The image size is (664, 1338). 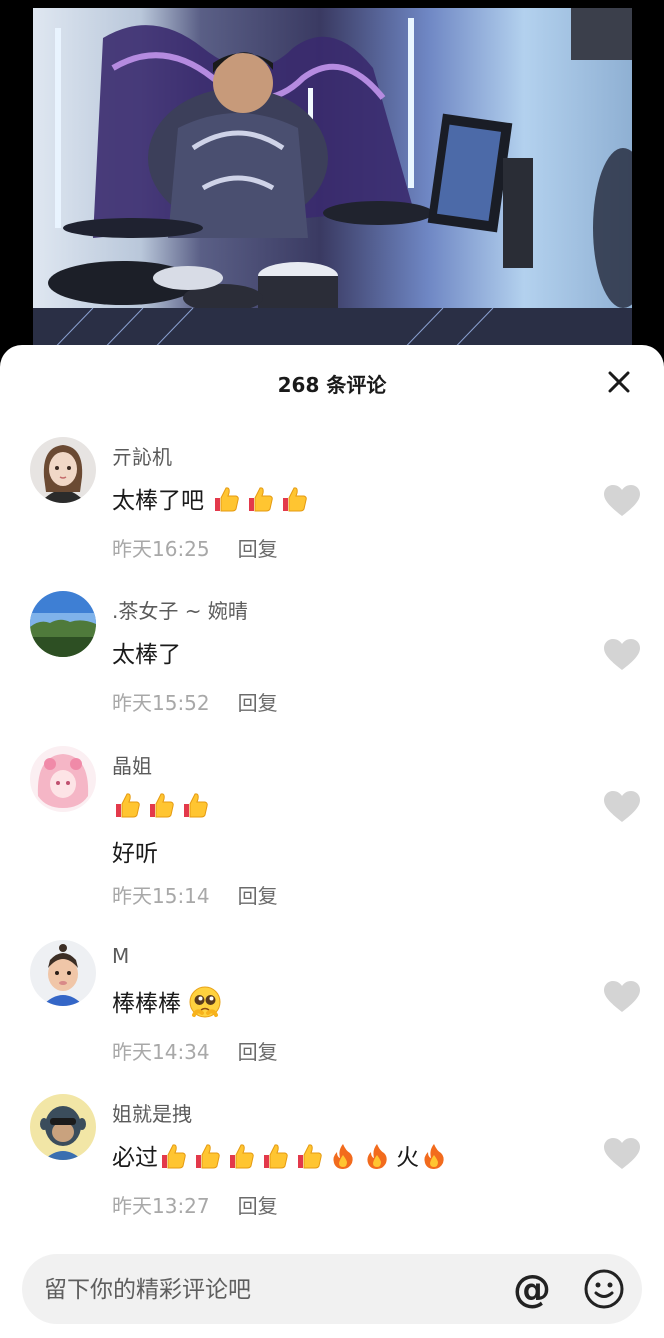 What do you see at coordinates (274, 1290) in the screenshot?
I see `comment-input` at bounding box center [274, 1290].